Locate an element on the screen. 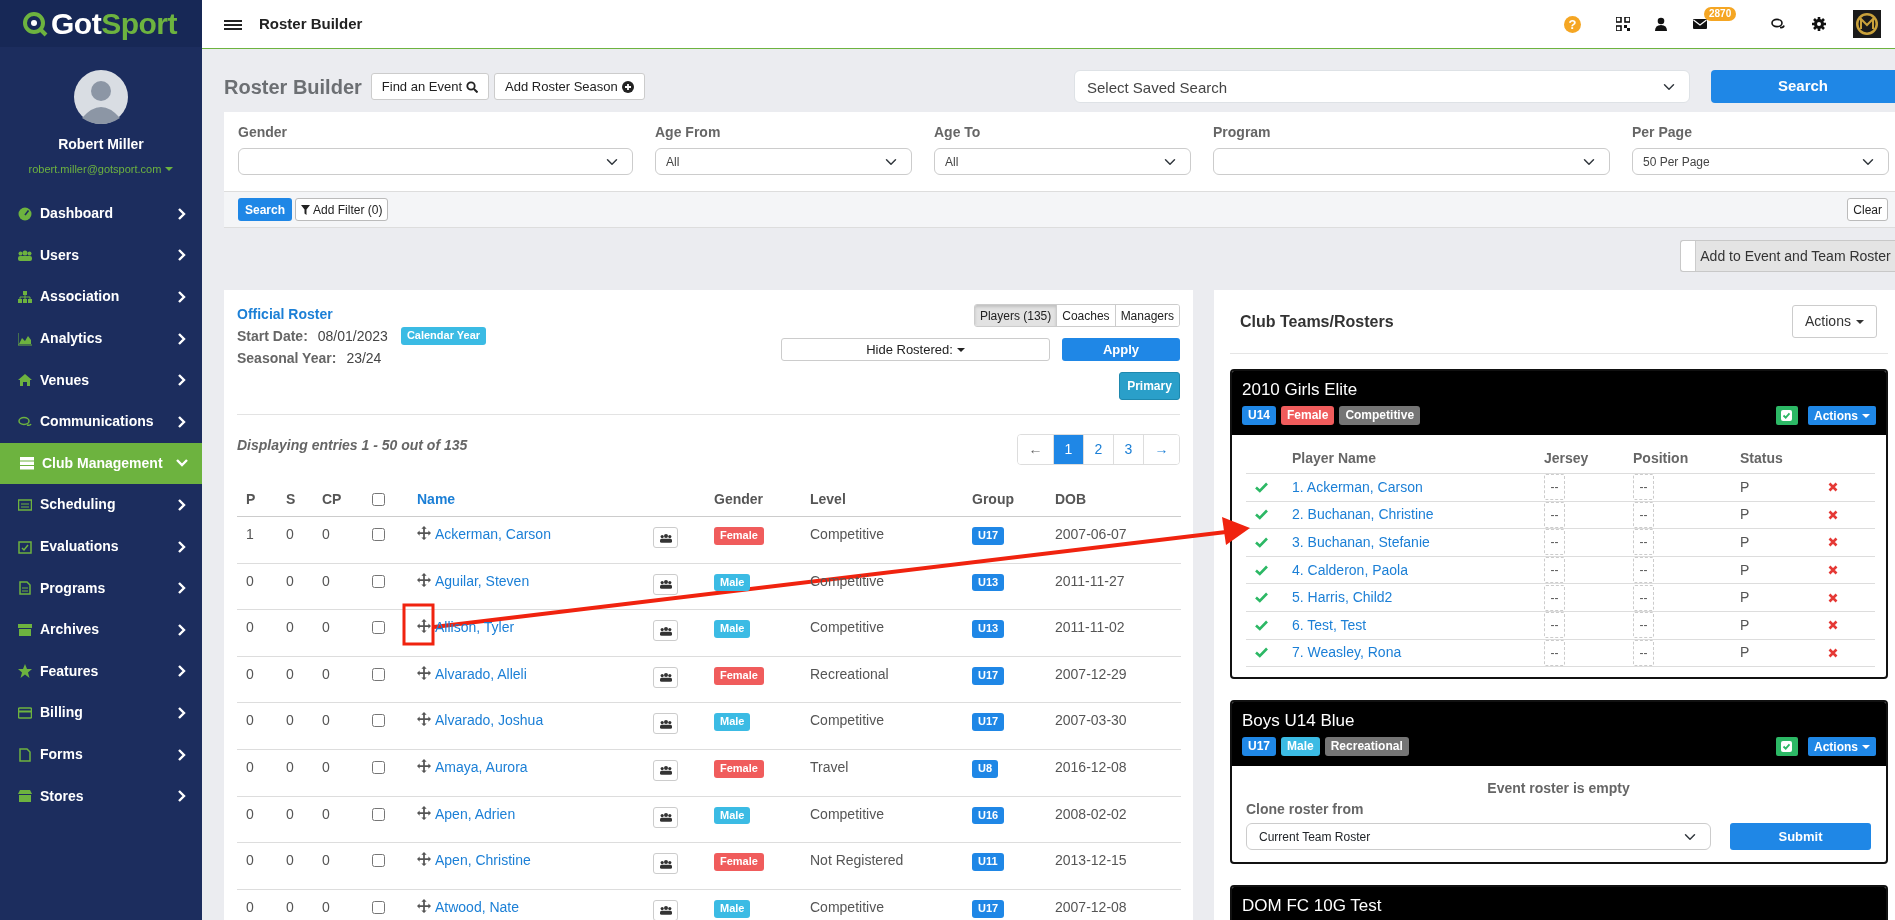 The height and width of the screenshot is (920, 1895). clone-source-dropdown: Current Team Roster is located at coordinates (1478, 837).